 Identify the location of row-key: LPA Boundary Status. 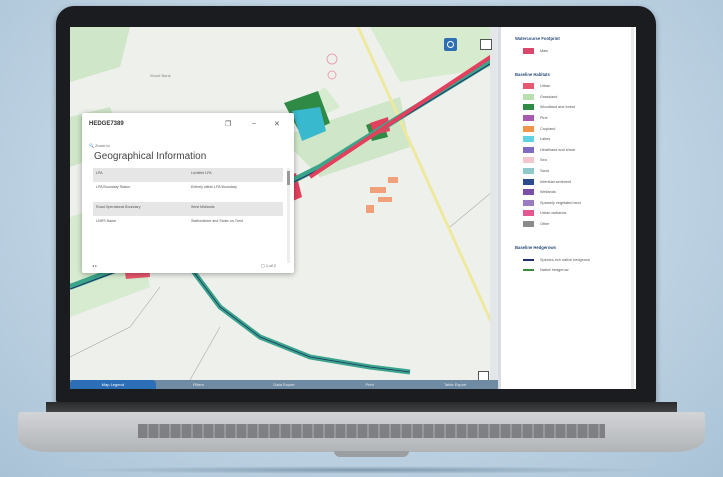
(113, 187).